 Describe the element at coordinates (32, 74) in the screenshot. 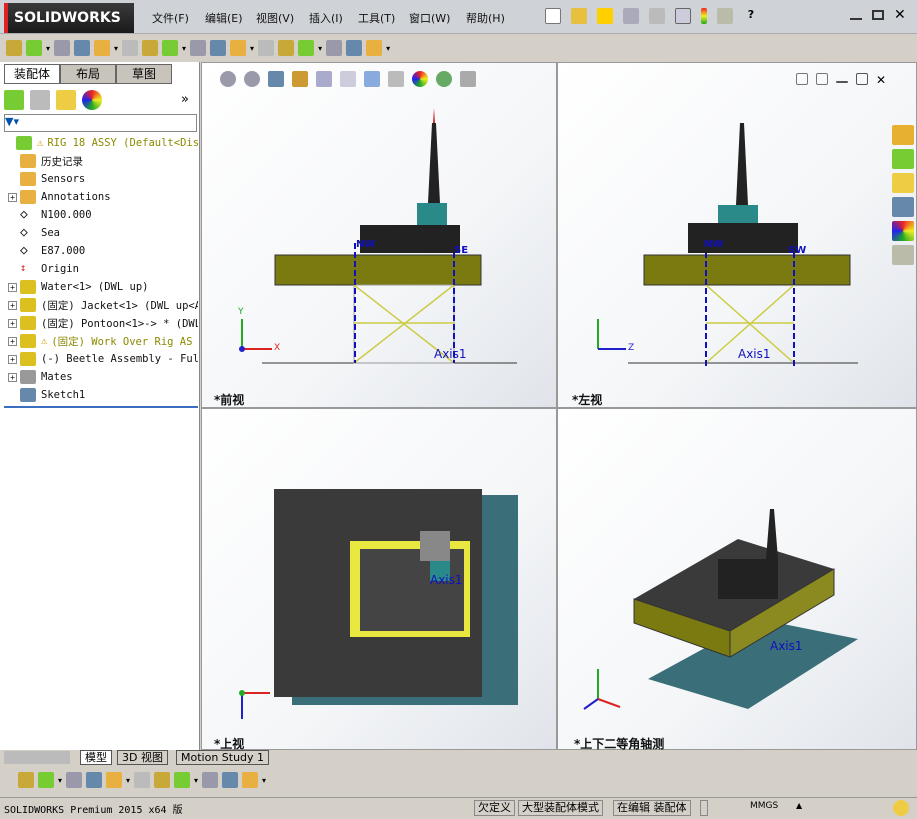

I see `panel-tab: 装配体` at that location.